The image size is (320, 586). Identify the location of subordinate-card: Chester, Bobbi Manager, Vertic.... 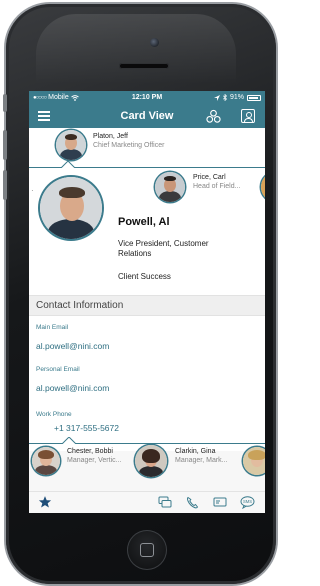
(84, 469).